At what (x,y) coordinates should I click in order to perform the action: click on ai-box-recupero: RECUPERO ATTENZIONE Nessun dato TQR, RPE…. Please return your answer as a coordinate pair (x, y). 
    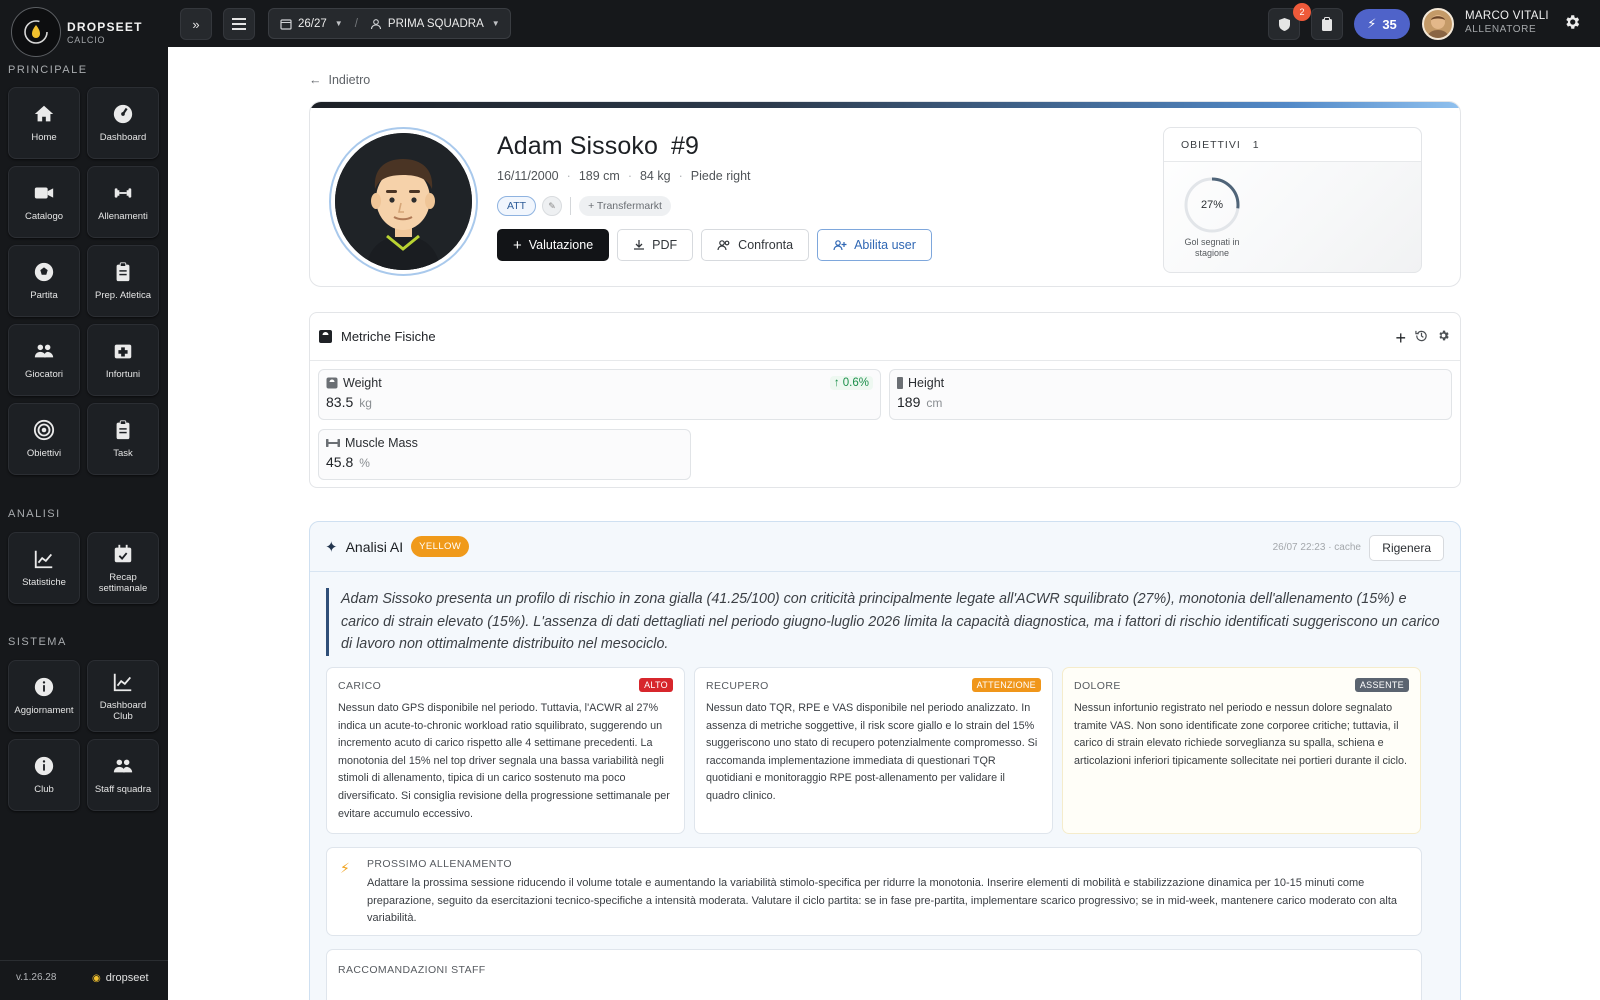
    Looking at the image, I should click on (873, 750).